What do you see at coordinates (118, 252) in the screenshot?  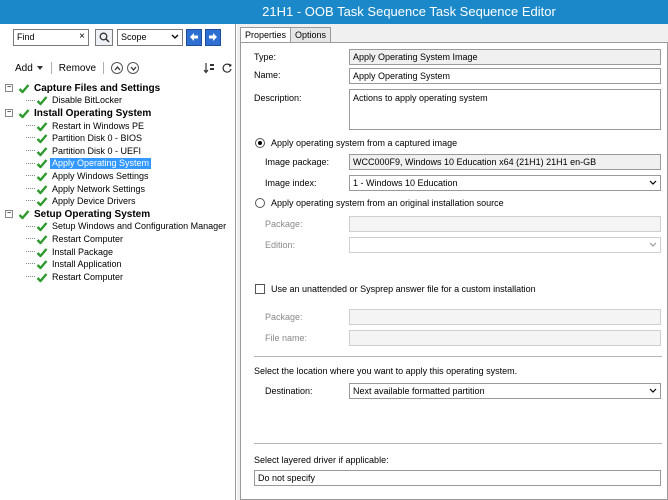 I see `tree-step-item: Install Package` at bounding box center [118, 252].